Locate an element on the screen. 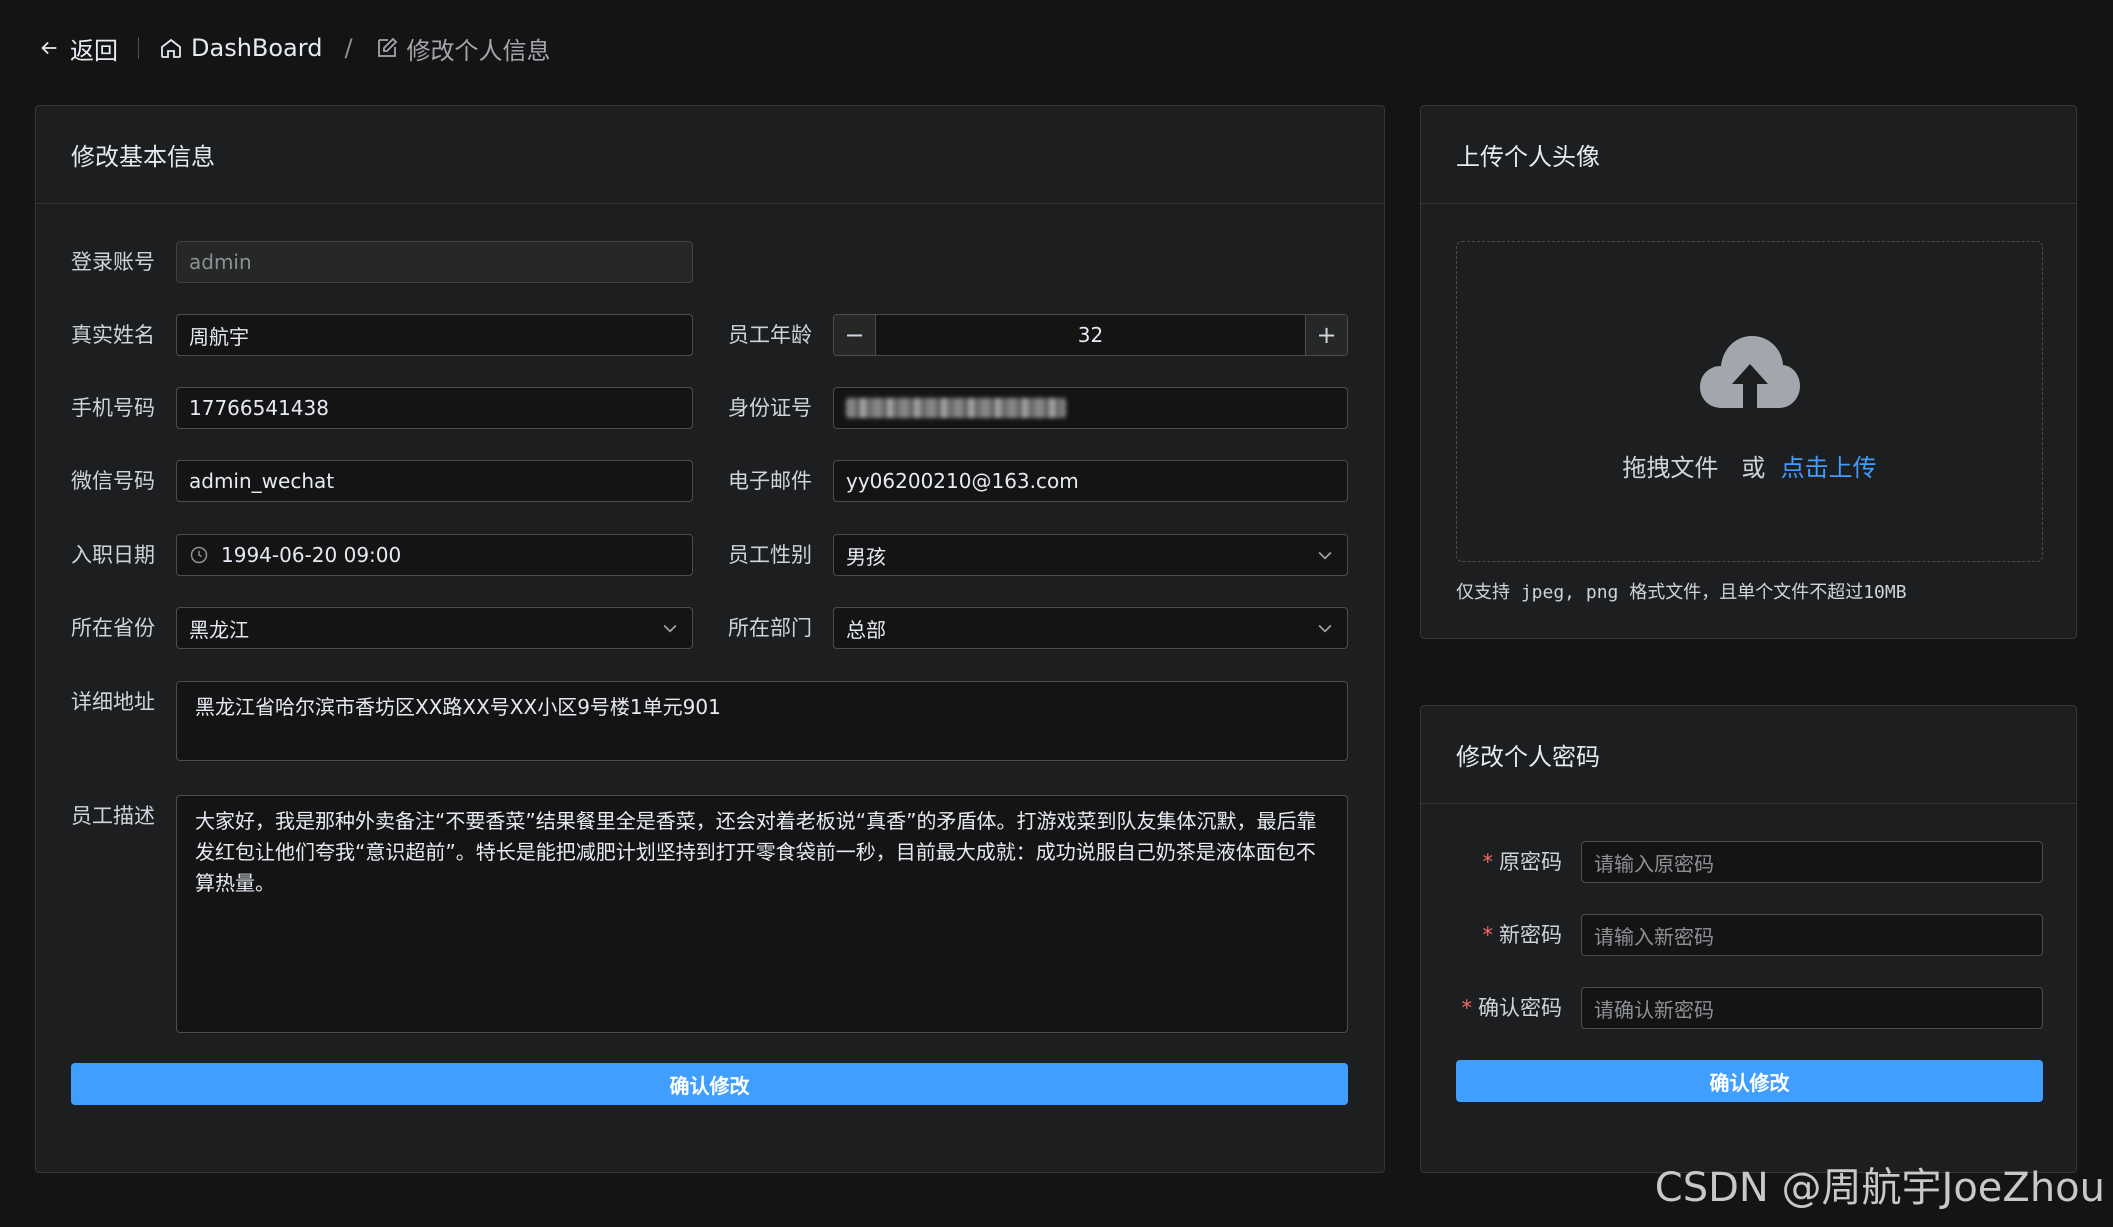  confirm-password-placeholder: 请确认新密码 is located at coordinates (1654, 1009).